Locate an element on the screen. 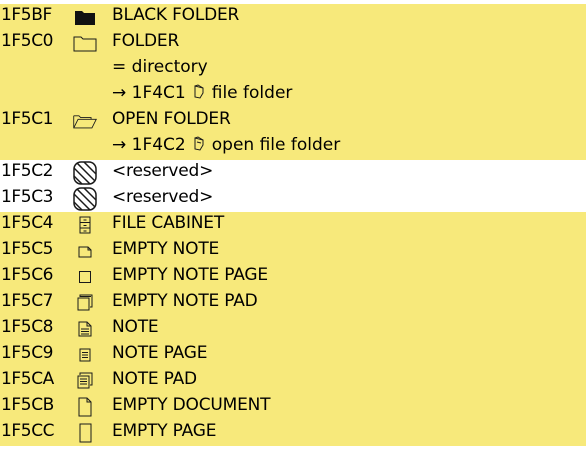 Image resolution: width=586 pixels, height=476 pixels. character-name: NOTE PAD is located at coordinates (154, 379).